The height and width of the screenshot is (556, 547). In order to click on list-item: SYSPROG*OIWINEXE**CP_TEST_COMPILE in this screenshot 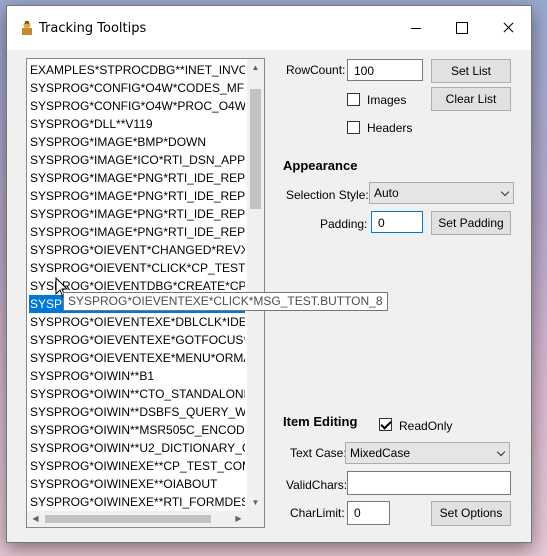, I will do `click(137, 466)`.